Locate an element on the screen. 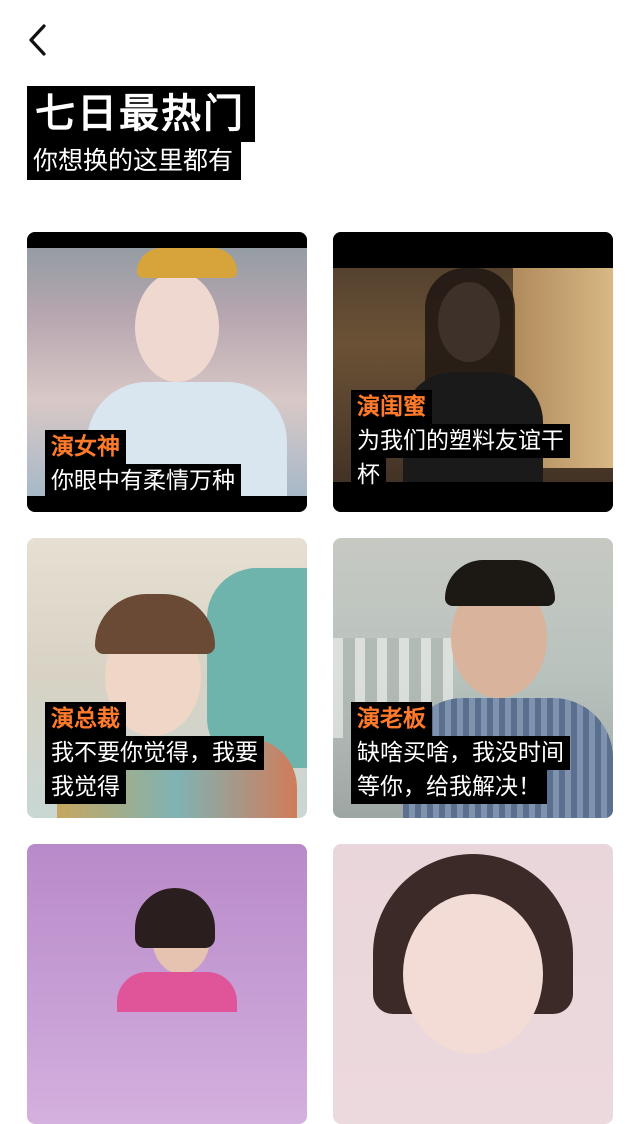 Image resolution: width=640 pixels, height=1124 pixels. chevron-left-icon is located at coordinates (37, 40).